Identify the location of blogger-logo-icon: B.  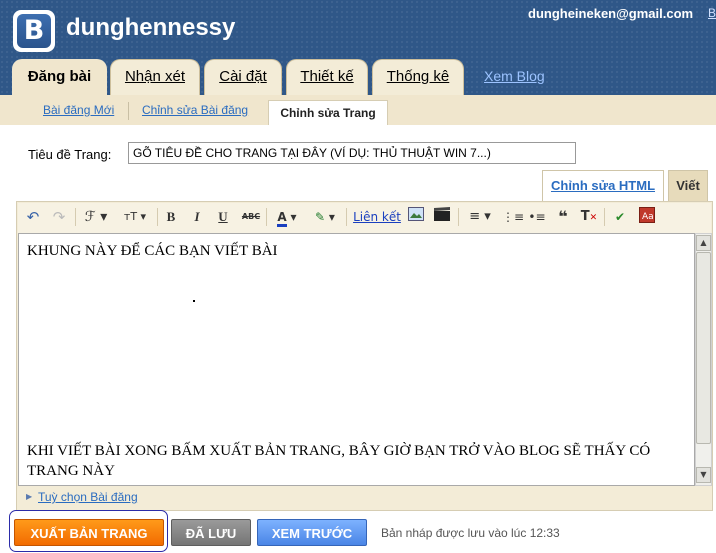
(34, 31).